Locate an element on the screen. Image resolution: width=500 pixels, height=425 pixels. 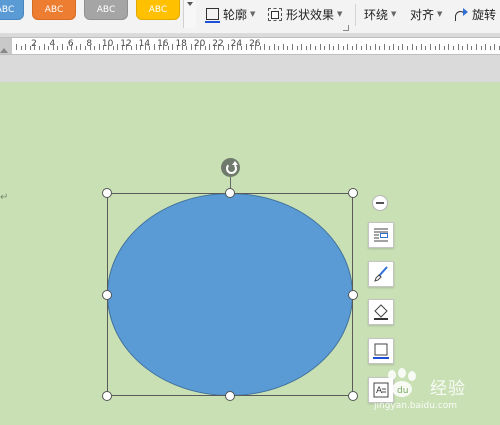
style-gallery-more-button is located at coordinates (189, 14).